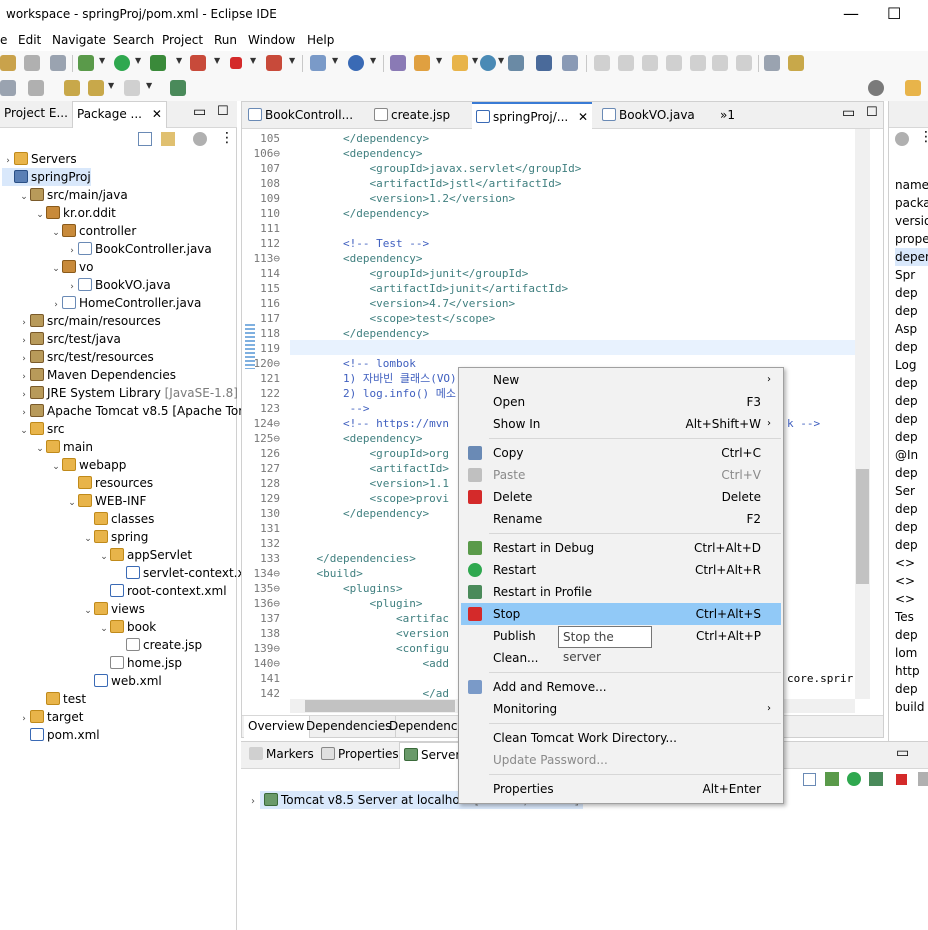 The height and width of the screenshot is (930, 928). Describe the element at coordinates (876, 779) in the screenshot. I see `profile-icon` at that location.